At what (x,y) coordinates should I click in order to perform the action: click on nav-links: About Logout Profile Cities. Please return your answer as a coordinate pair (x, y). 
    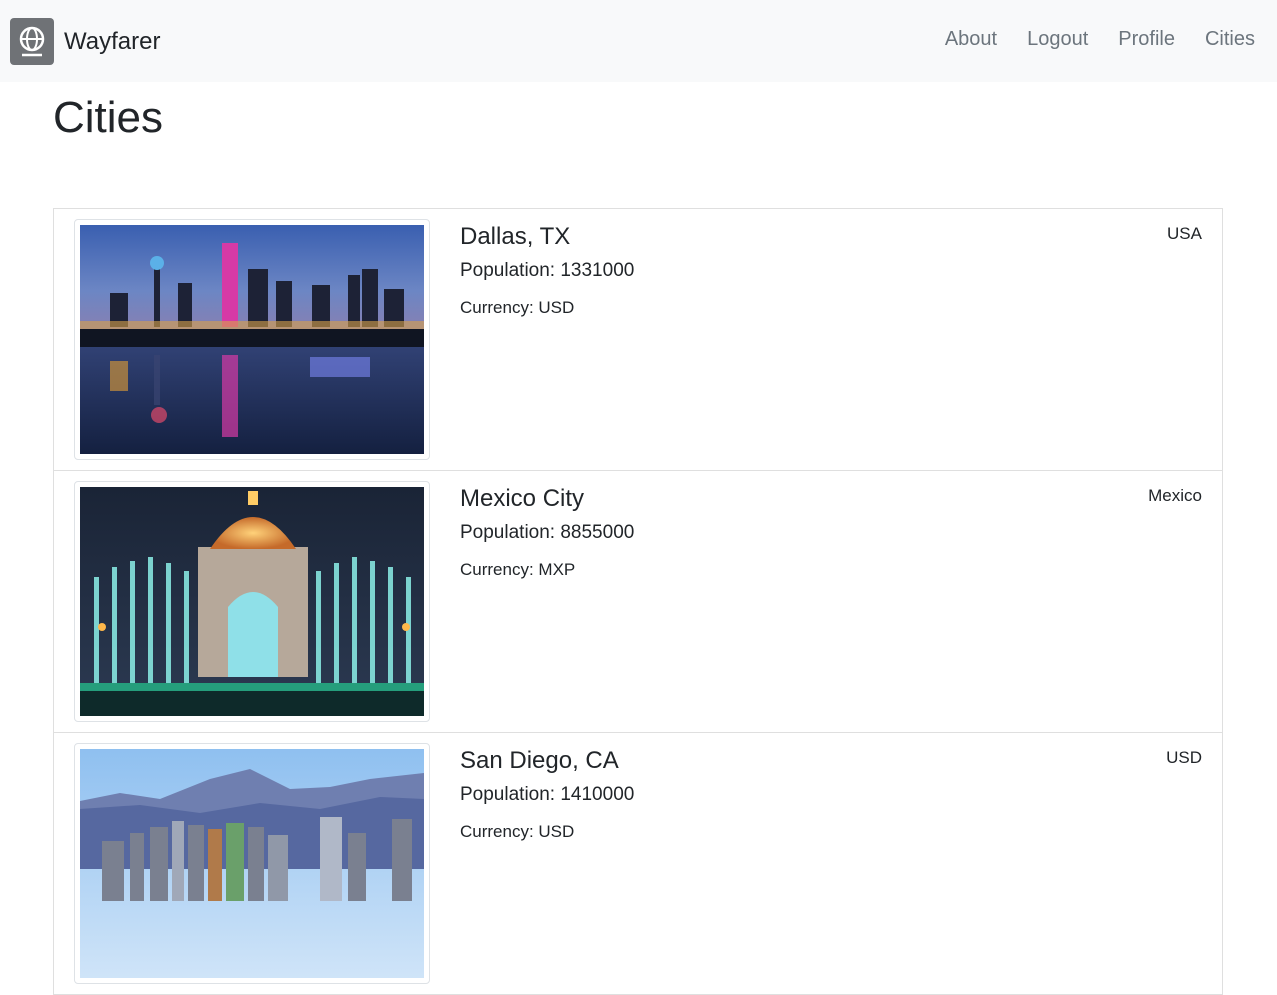
    Looking at the image, I should click on (1085, 39).